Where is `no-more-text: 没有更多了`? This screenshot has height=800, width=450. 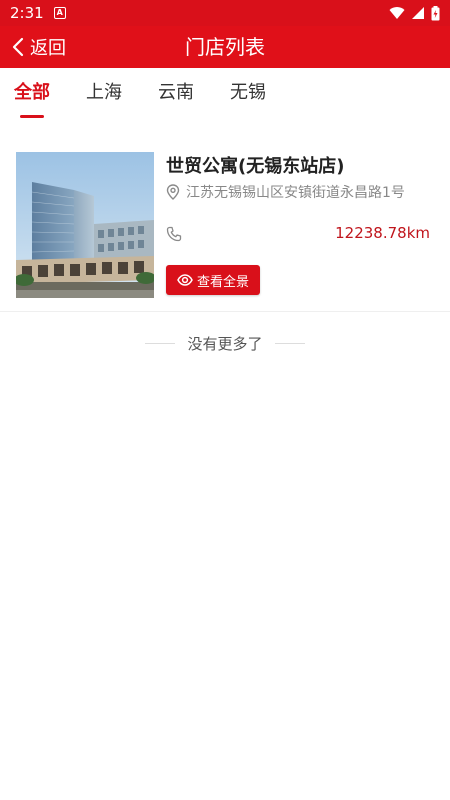
no-more-text: 没有更多了 is located at coordinates (225, 343).